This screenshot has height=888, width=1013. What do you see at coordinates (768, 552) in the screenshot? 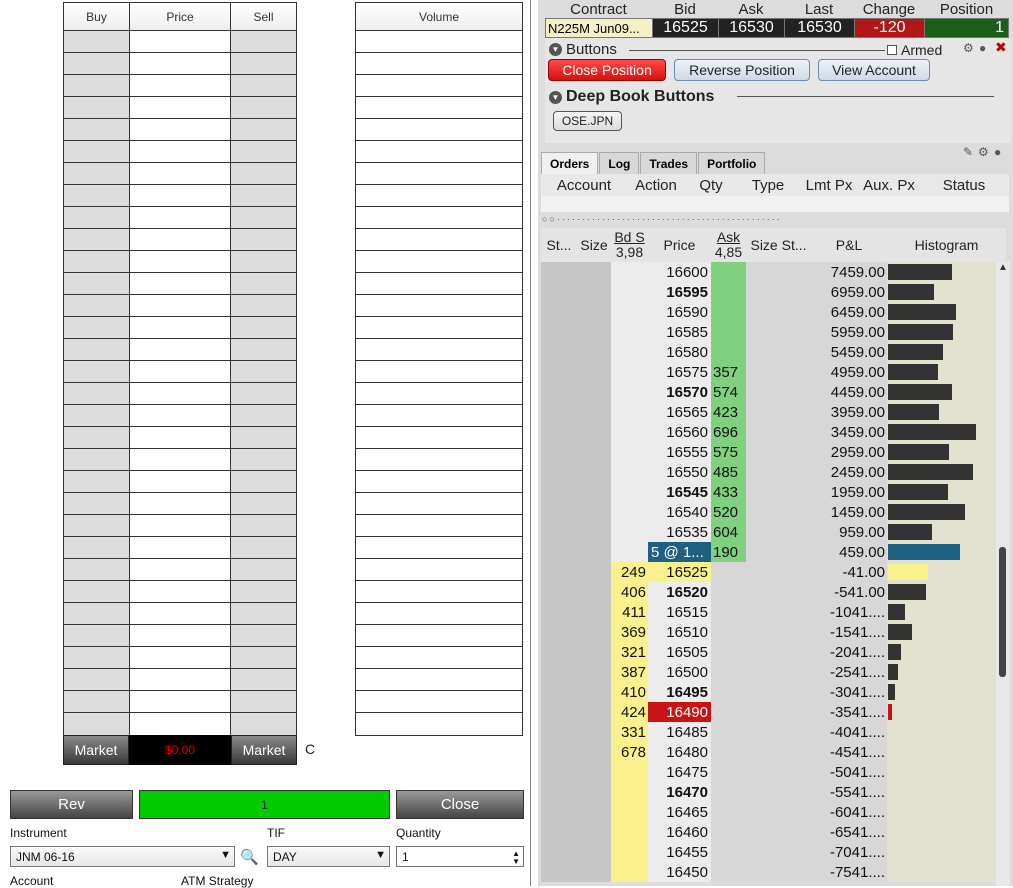
I see `book-row: 5 @ 1... 190 459.00` at bounding box center [768, 552].